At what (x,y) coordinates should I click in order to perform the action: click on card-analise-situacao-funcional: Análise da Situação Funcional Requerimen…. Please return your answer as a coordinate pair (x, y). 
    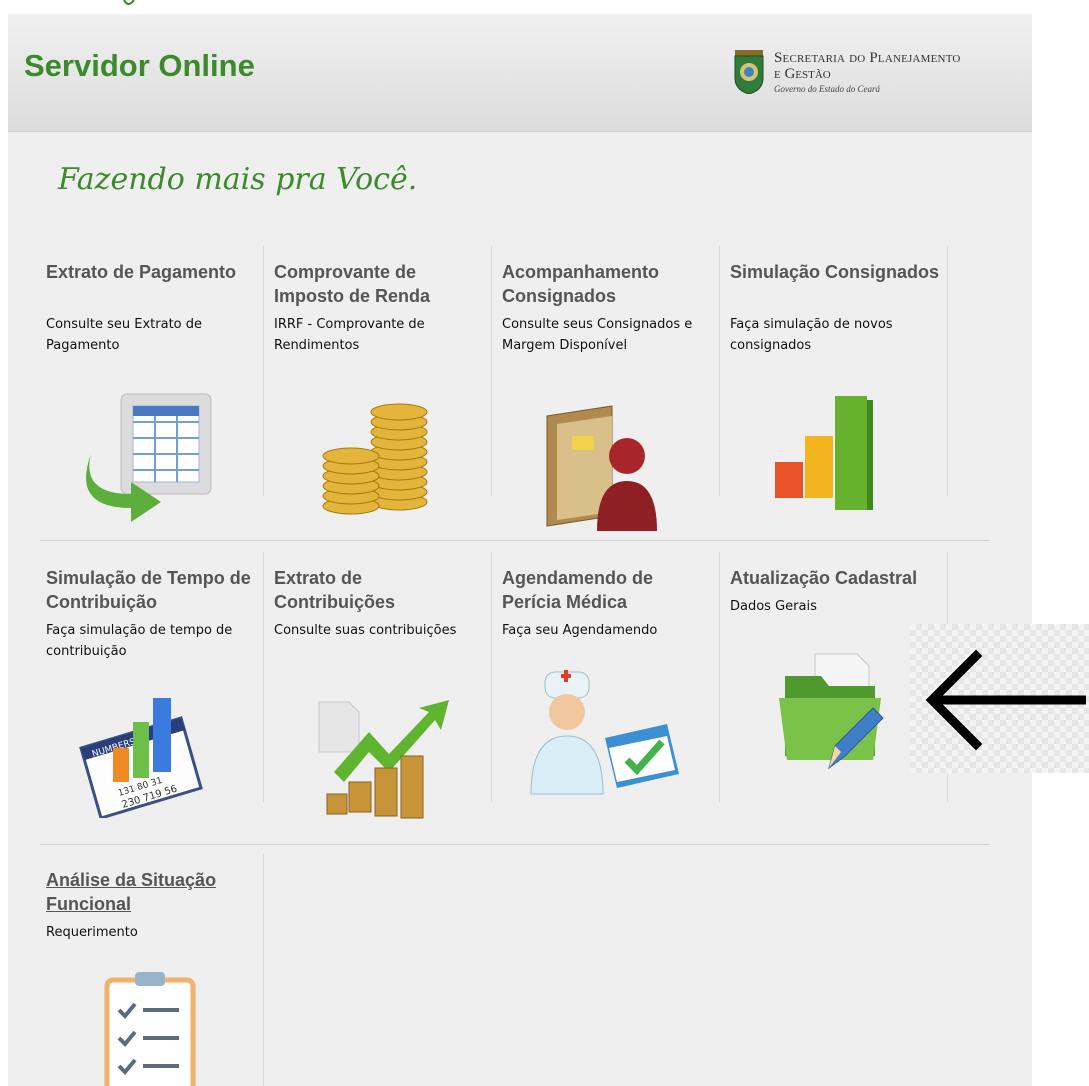
    Looking at the image, I should click on (150, 970).